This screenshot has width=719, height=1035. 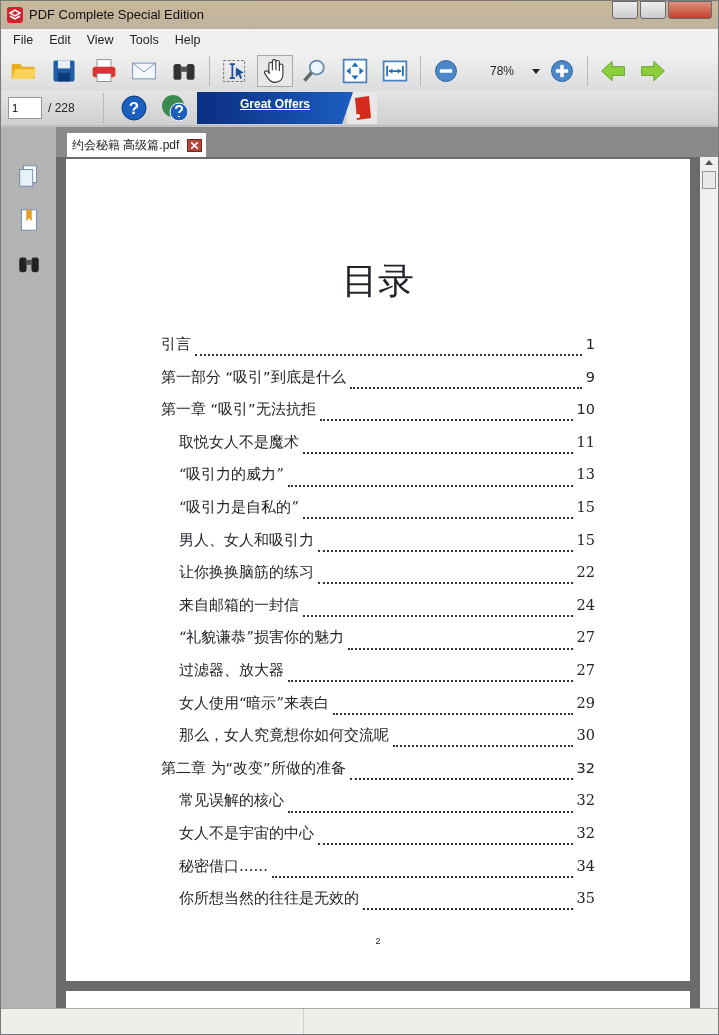 I want to click on page-heading: 目录, so click(x=378, y=281).